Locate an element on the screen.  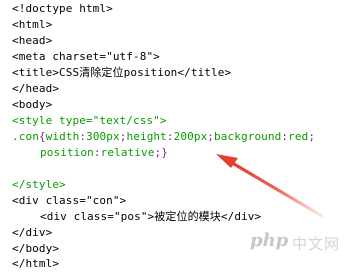
code-line-div-close: </div> is located at coordinates (32, 232).